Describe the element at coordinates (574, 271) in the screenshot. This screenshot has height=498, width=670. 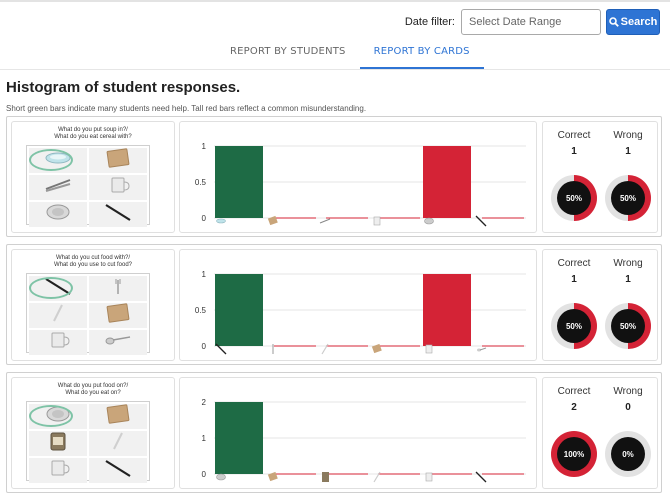
I see `correct-stat: Correct 1` at that location.